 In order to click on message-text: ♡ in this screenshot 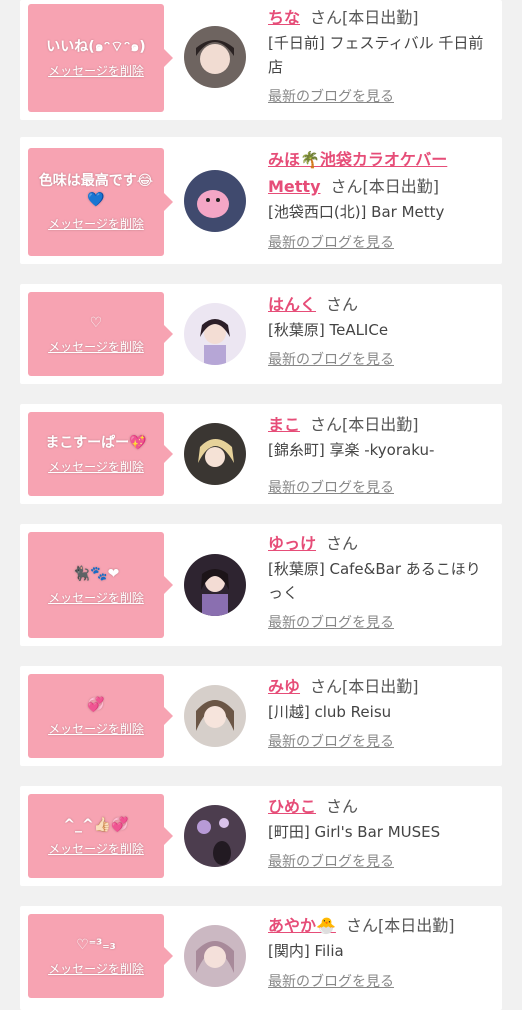, I will do `click(96, 322)`.